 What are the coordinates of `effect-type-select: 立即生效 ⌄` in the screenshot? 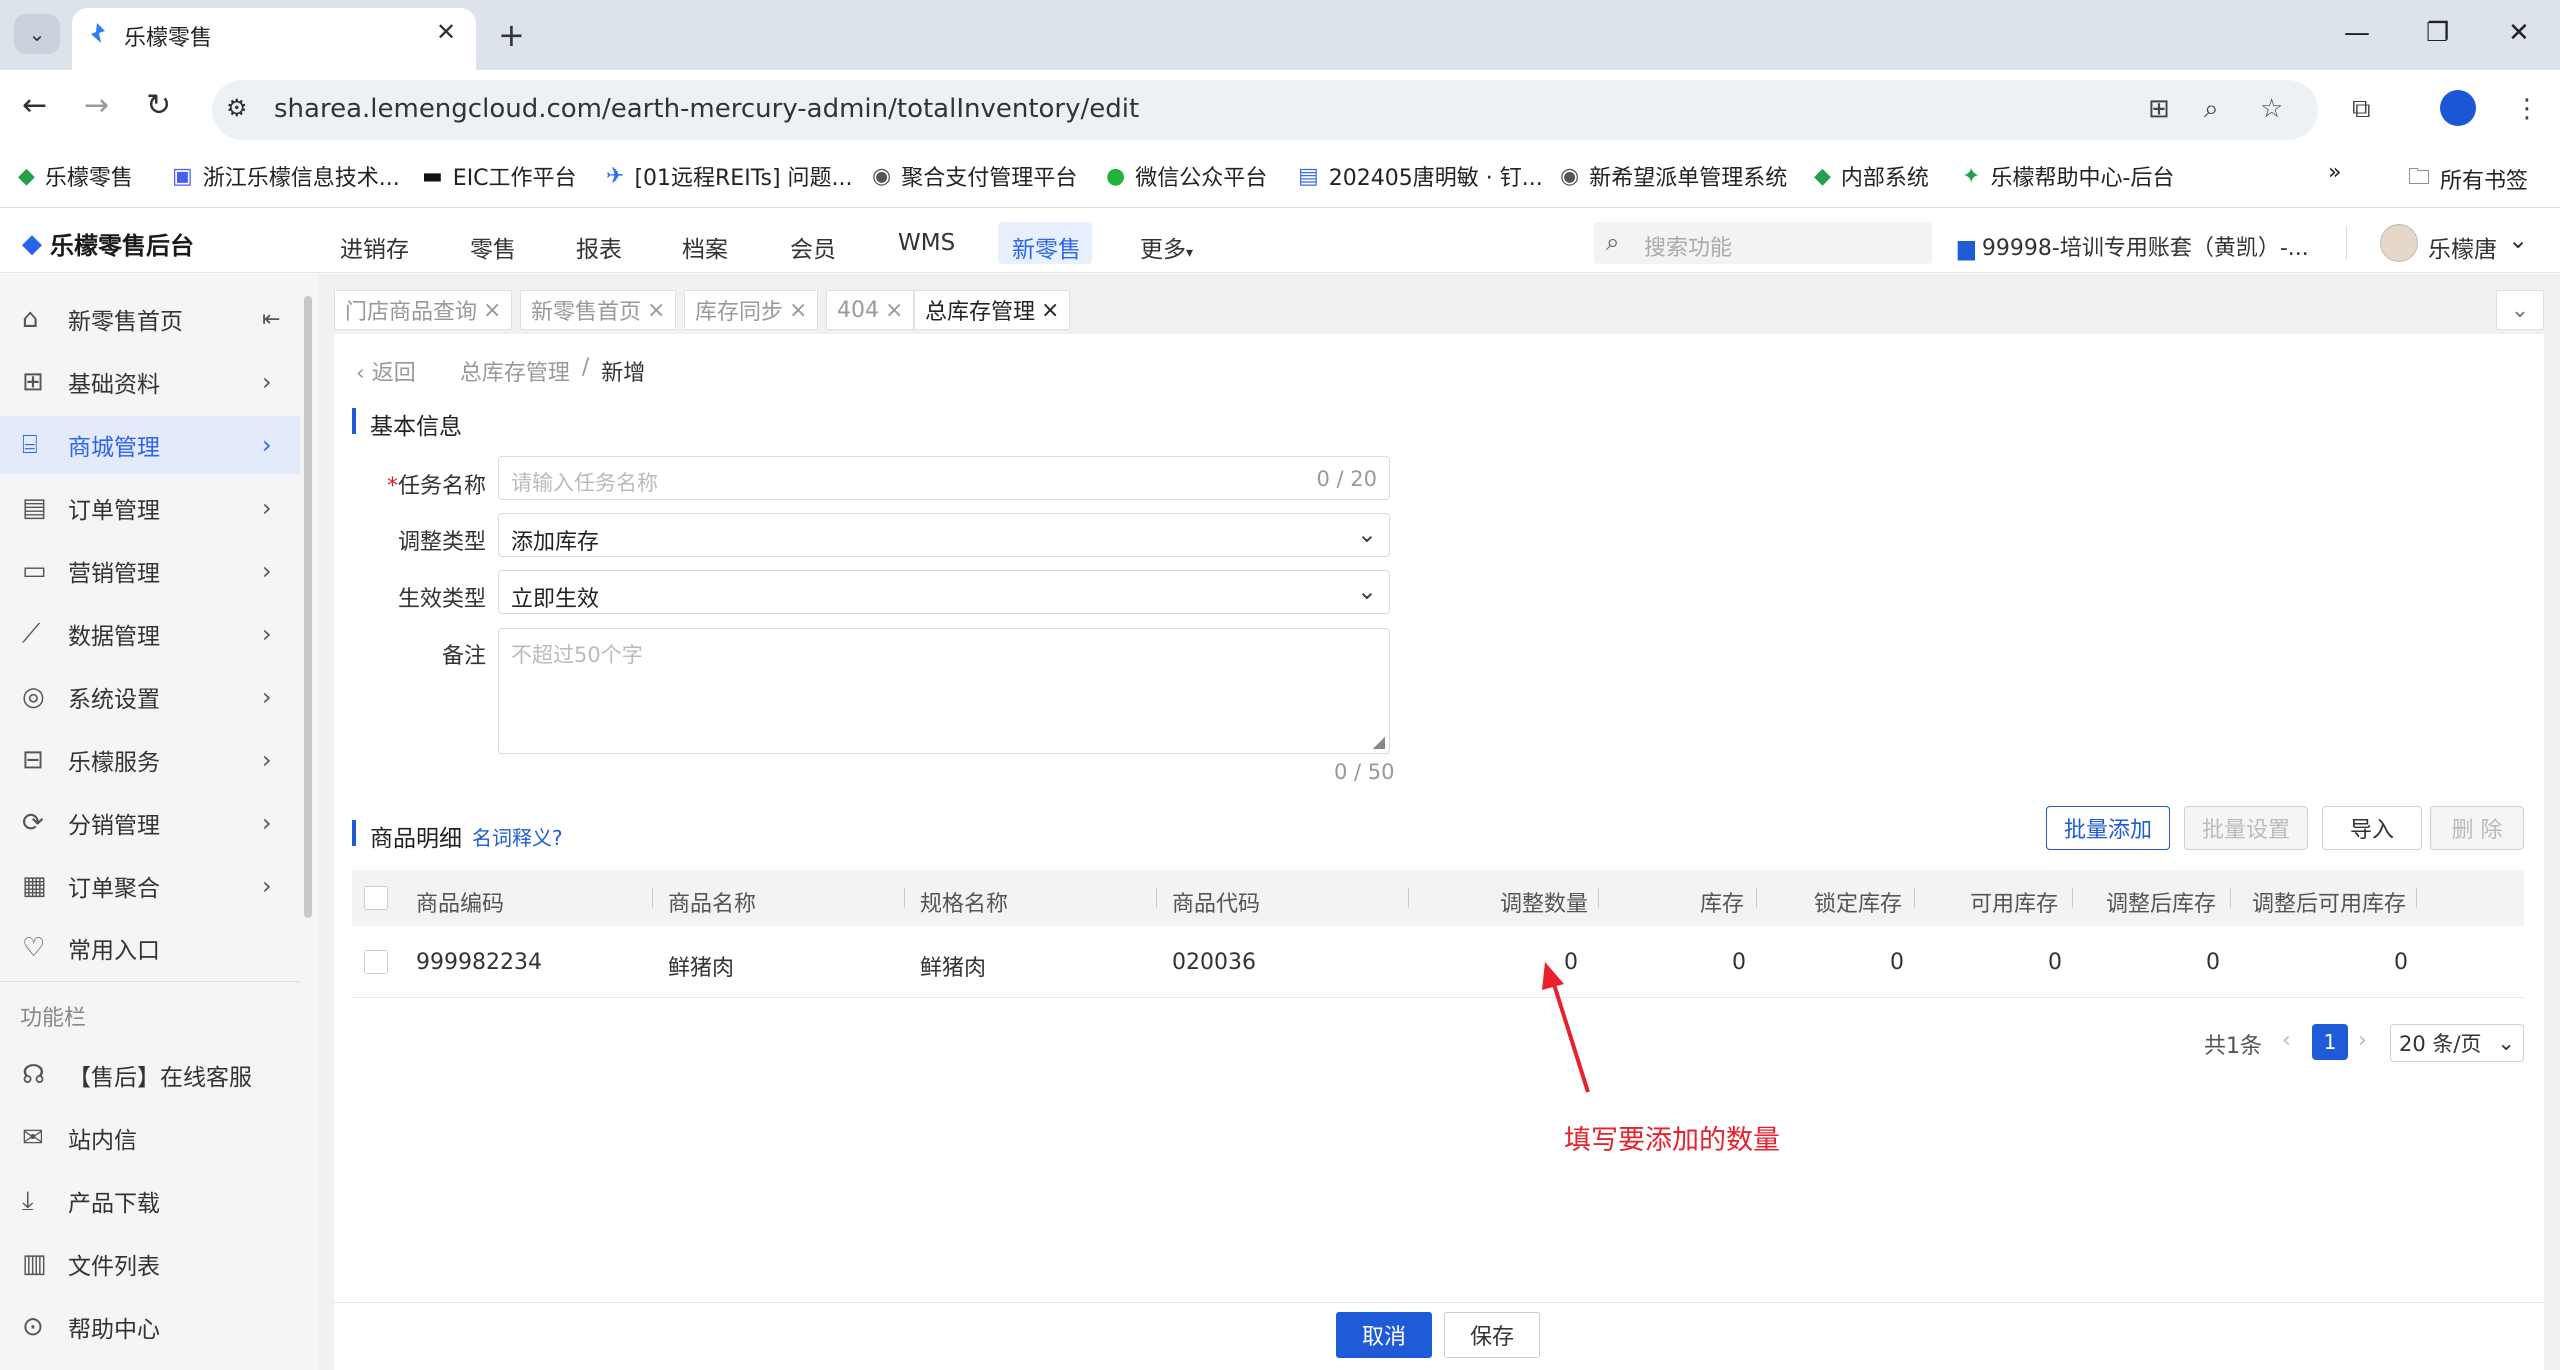 It's located at (944, 592).